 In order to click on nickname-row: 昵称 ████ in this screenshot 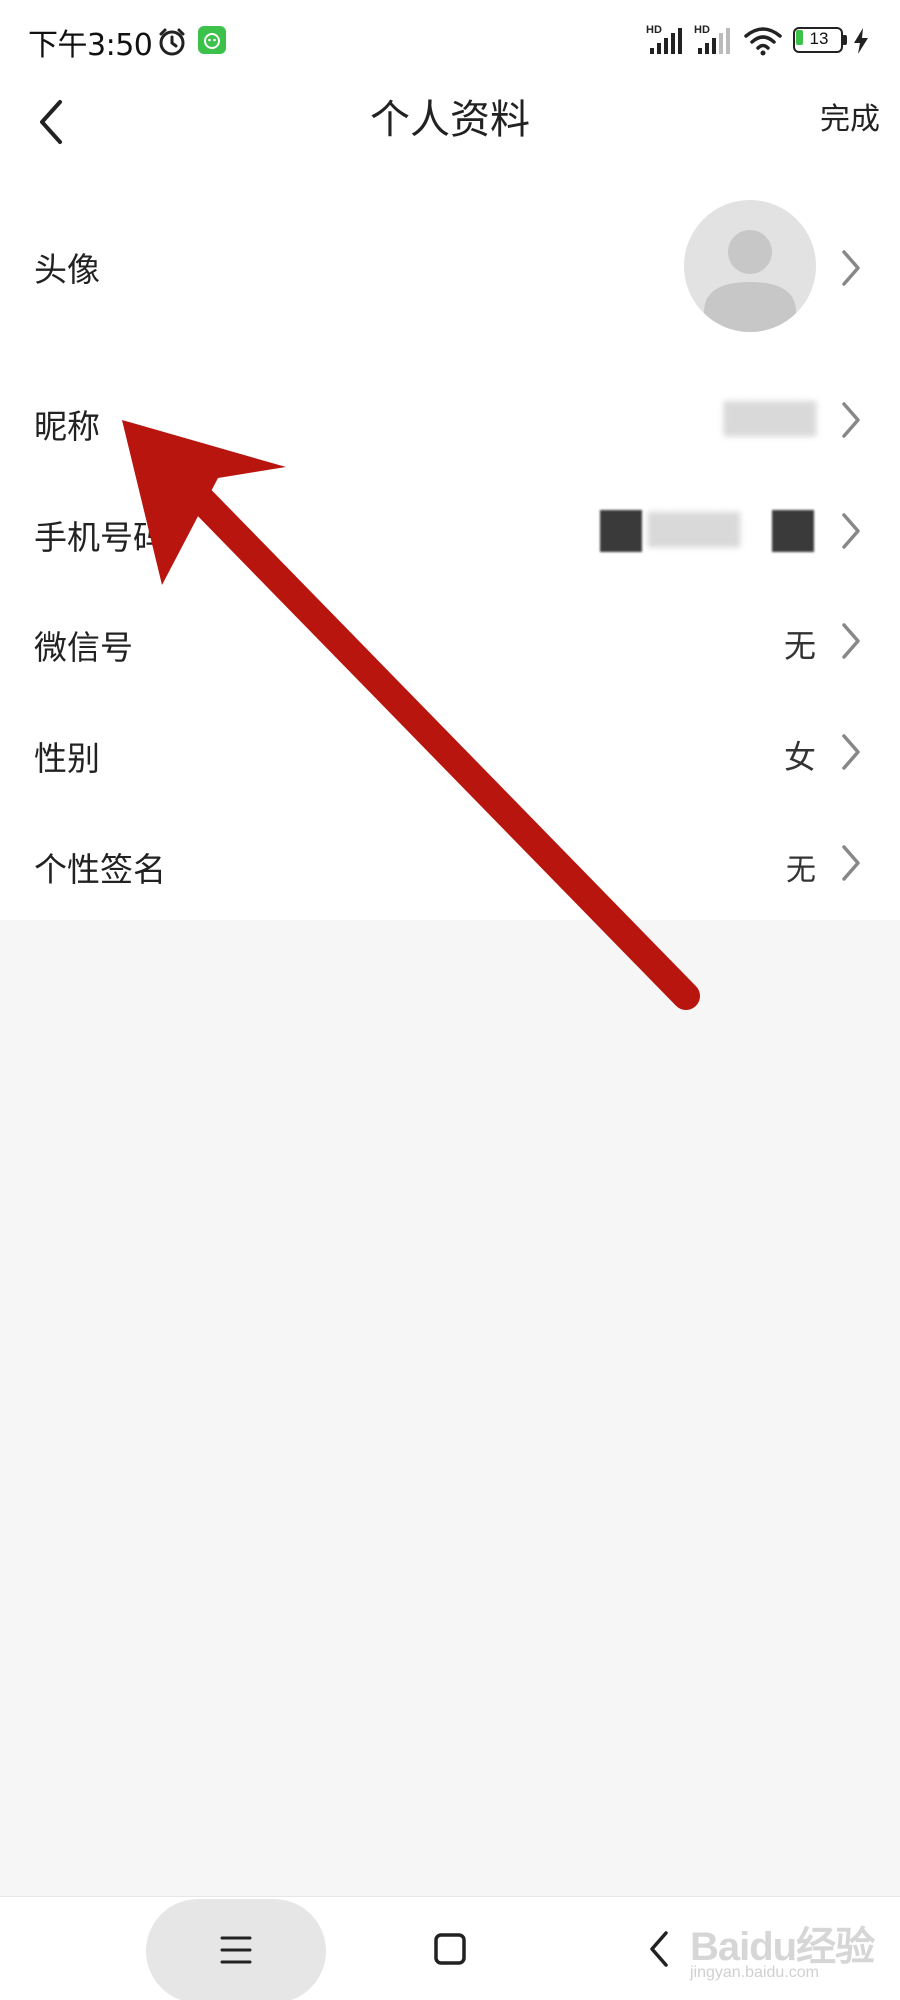, I will do `click(450, 420)`.